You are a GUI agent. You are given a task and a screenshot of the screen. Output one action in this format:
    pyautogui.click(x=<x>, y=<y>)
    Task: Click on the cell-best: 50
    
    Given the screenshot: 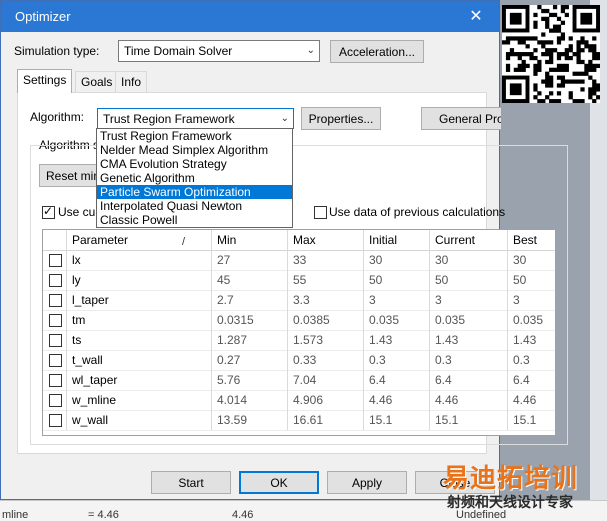 What is the action you would take?
    pyautogui.click(x=531, y=280)
    